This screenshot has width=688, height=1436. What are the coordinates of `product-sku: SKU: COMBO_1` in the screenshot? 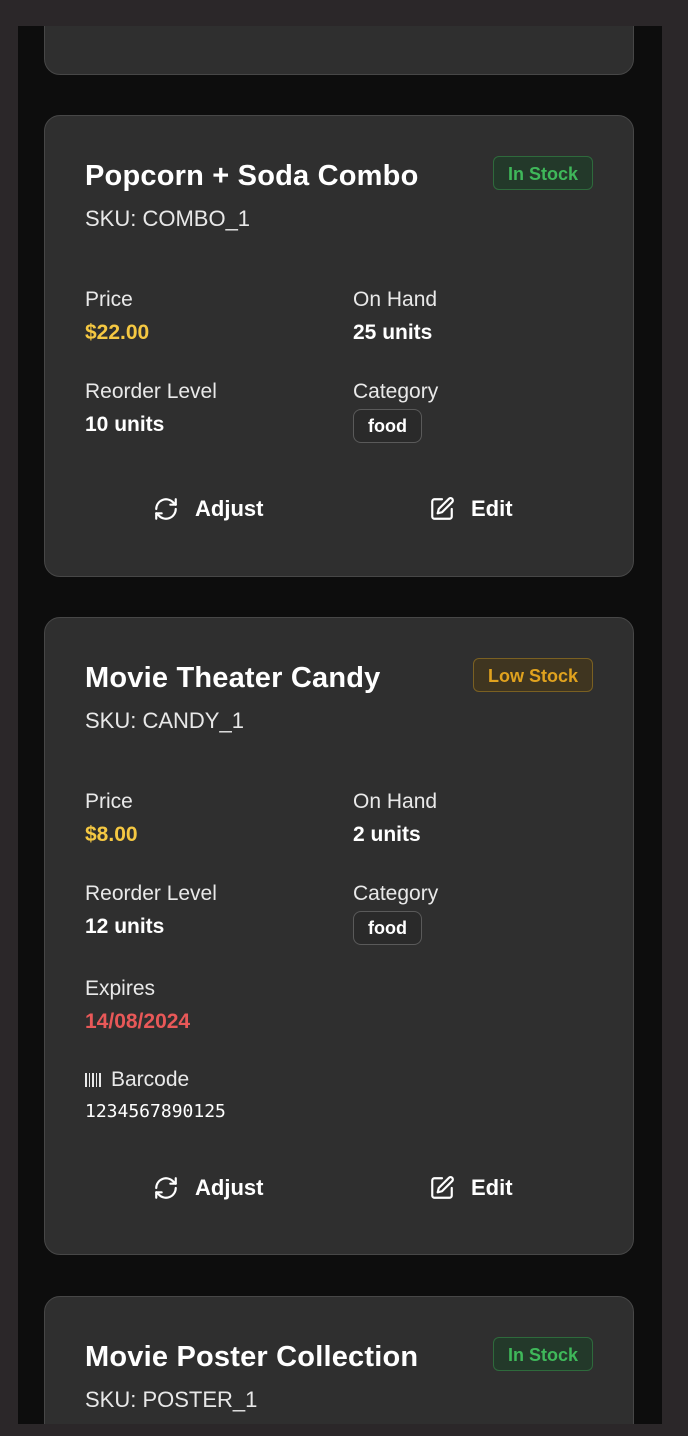 It's located at (168, 218).